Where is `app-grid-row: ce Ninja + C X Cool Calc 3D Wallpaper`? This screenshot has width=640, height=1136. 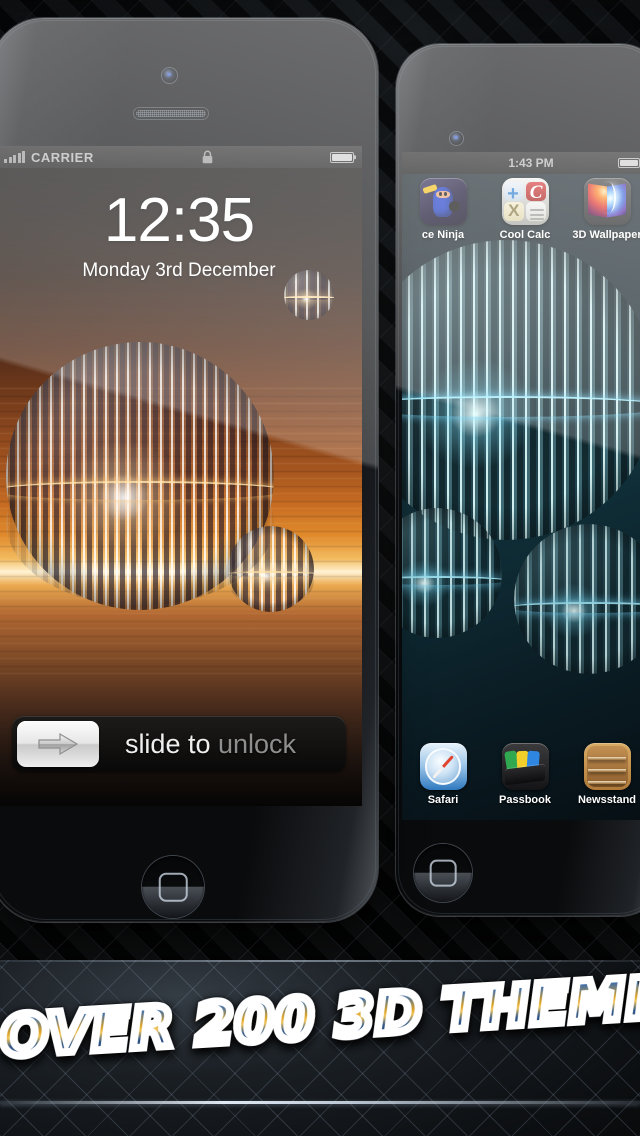
app-grid-row: ce Ninja + C X Cool Calc 3D Wallpaper is located at coordinates (521, 209).